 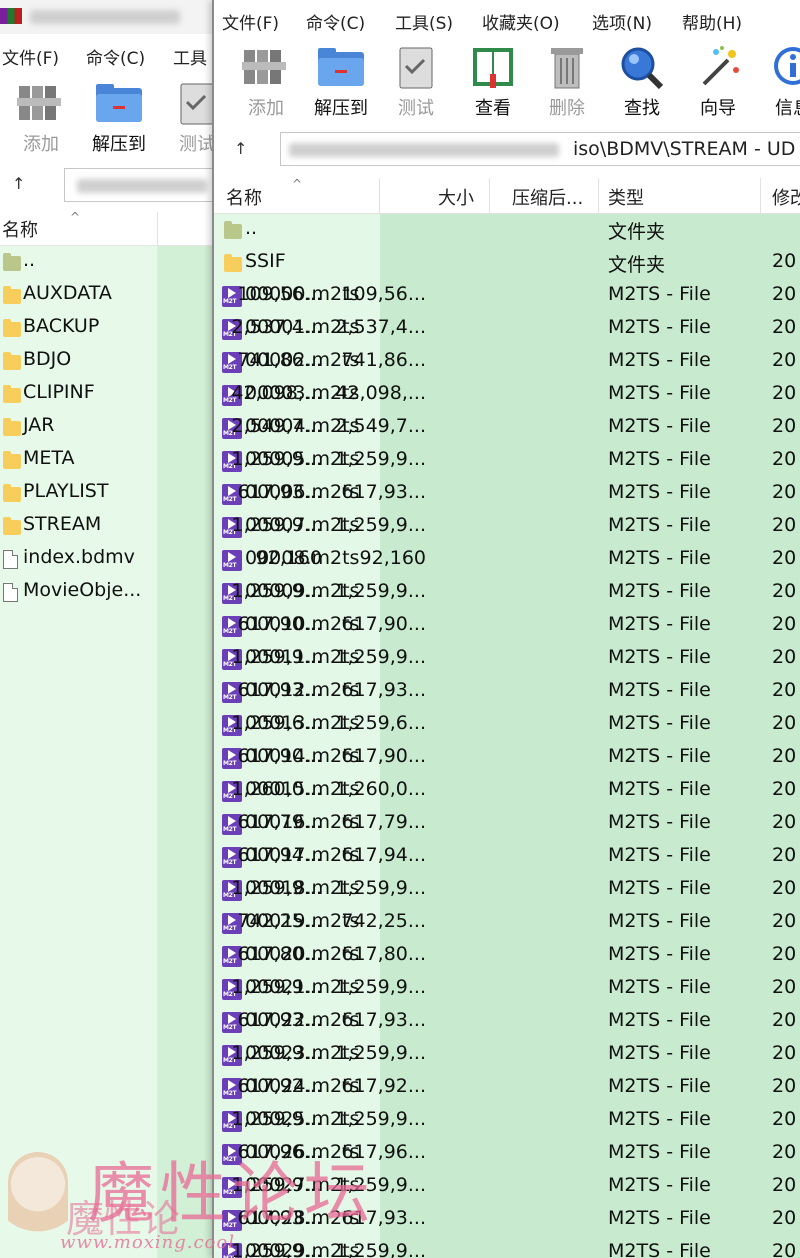 I want to click on back-col-name: 名称, so click(x=20, y=229).